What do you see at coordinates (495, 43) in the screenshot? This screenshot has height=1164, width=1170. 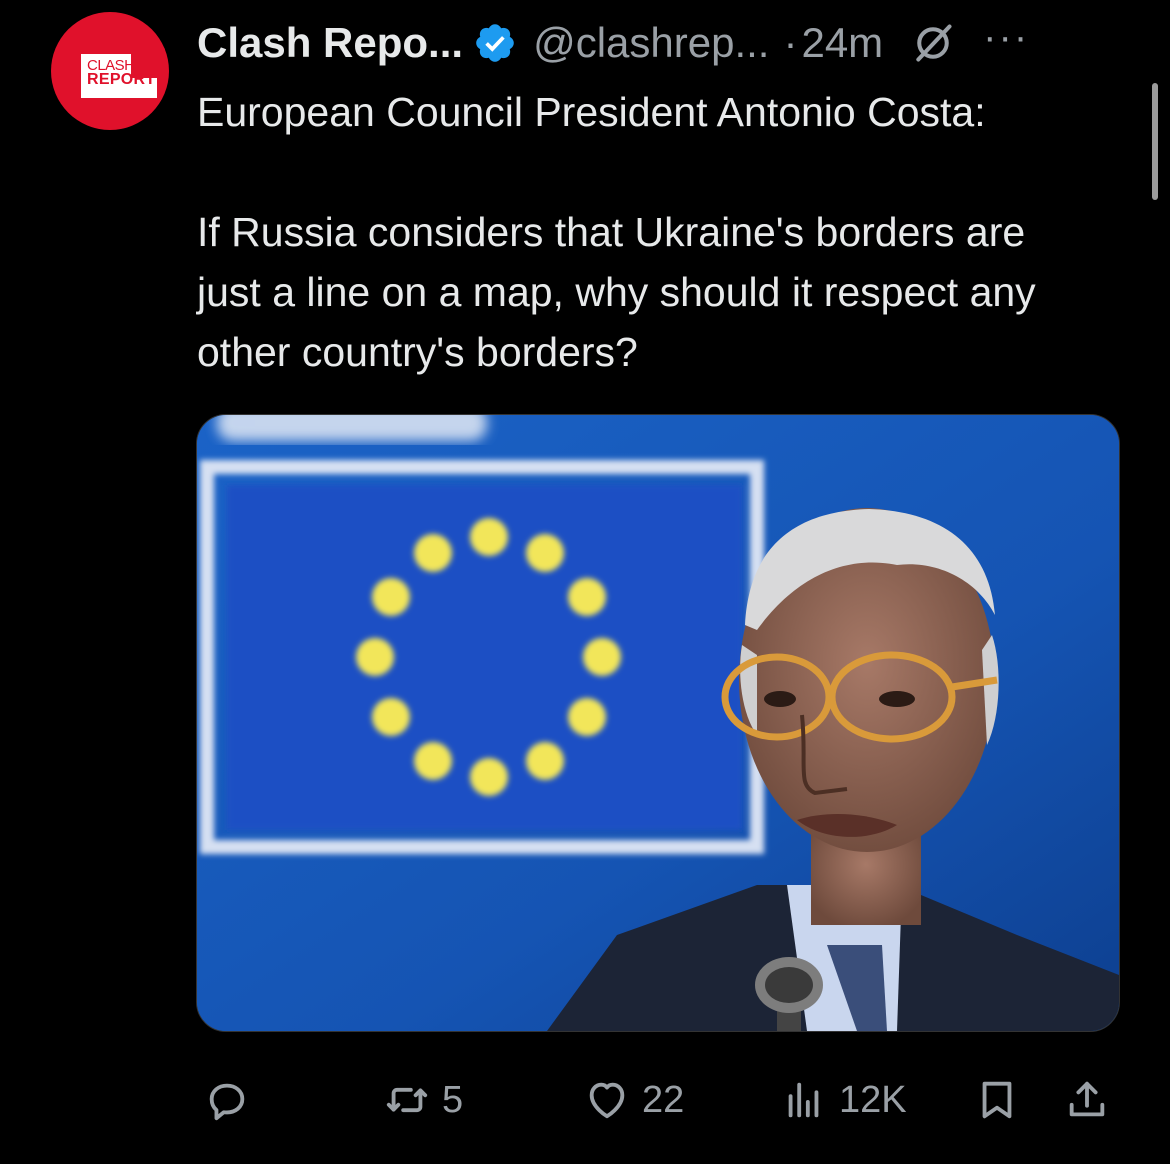 I see `verified-badge-icon` at bounding box center [495, 43].